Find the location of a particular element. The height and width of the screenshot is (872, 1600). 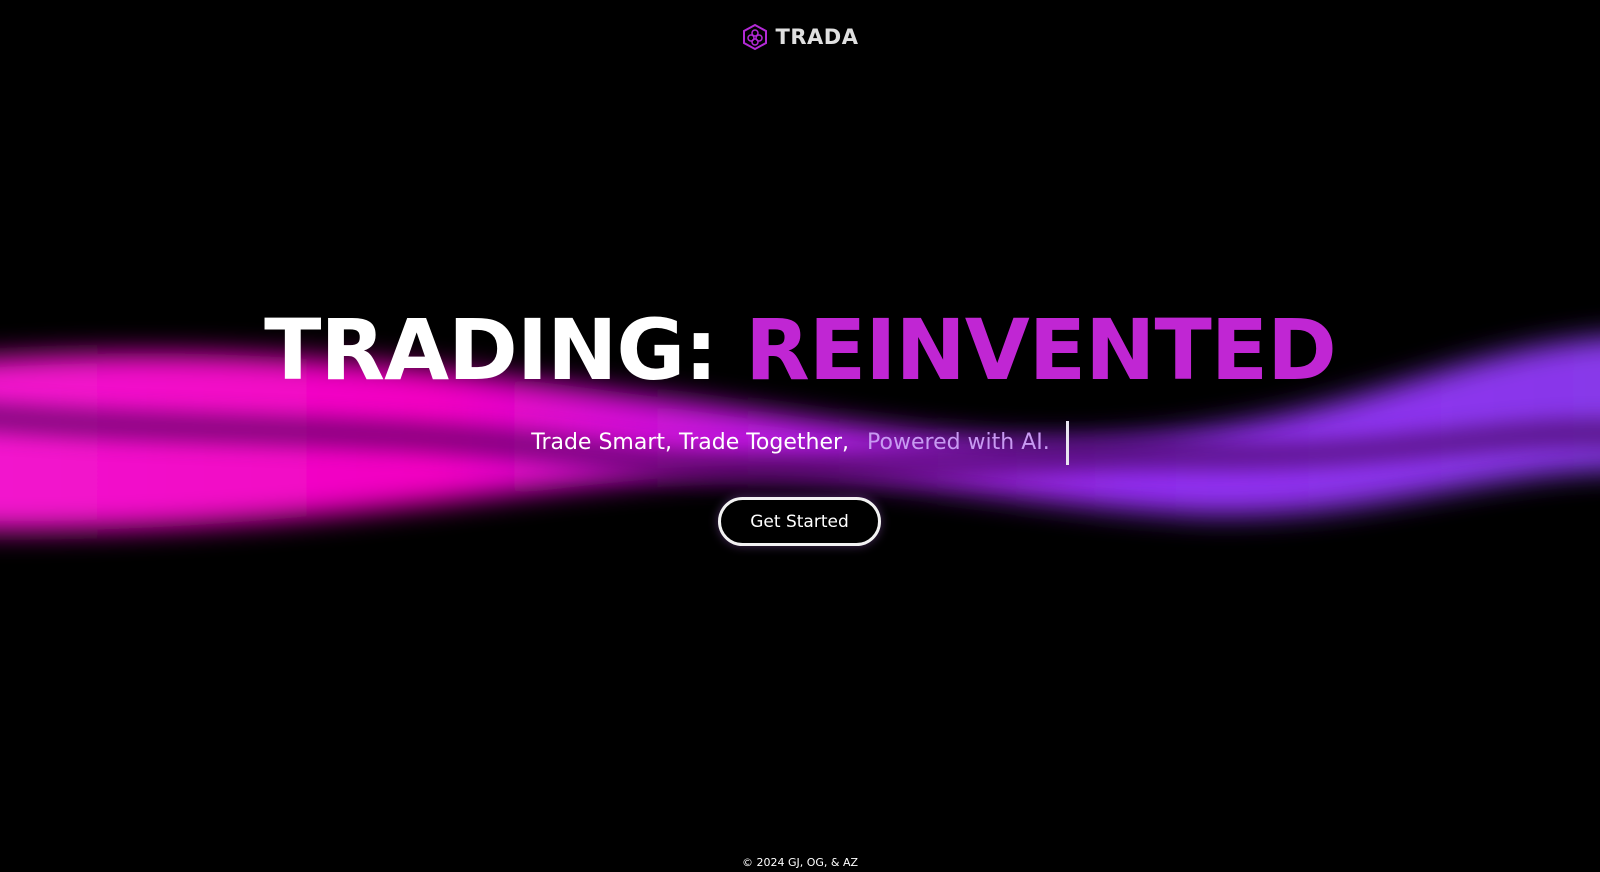

hero-title-part1: TRADING: is located at coordinates (491, 350).